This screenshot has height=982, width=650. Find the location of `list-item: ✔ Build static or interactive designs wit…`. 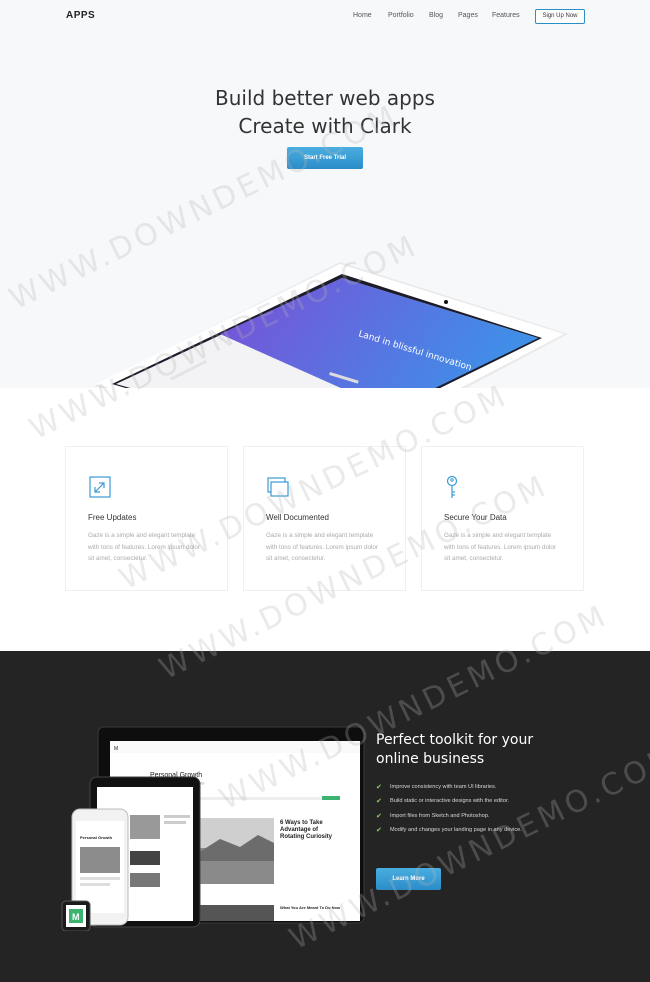

list-item: ✔ Build static or interactive designs wit… is located at coordinates (461, 801).